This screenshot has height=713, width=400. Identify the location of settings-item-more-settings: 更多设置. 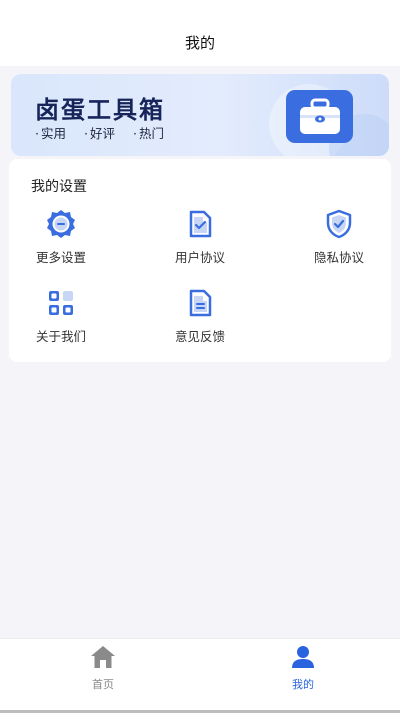
(61, 237).